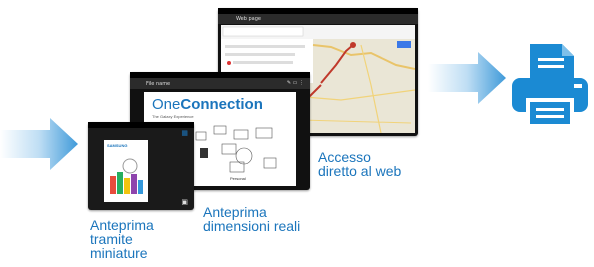 This screenshot has width=594, height=267. Describe the element at coordinates (318, 19) in the screenshot. I see `app-bar: Web page` at that location.